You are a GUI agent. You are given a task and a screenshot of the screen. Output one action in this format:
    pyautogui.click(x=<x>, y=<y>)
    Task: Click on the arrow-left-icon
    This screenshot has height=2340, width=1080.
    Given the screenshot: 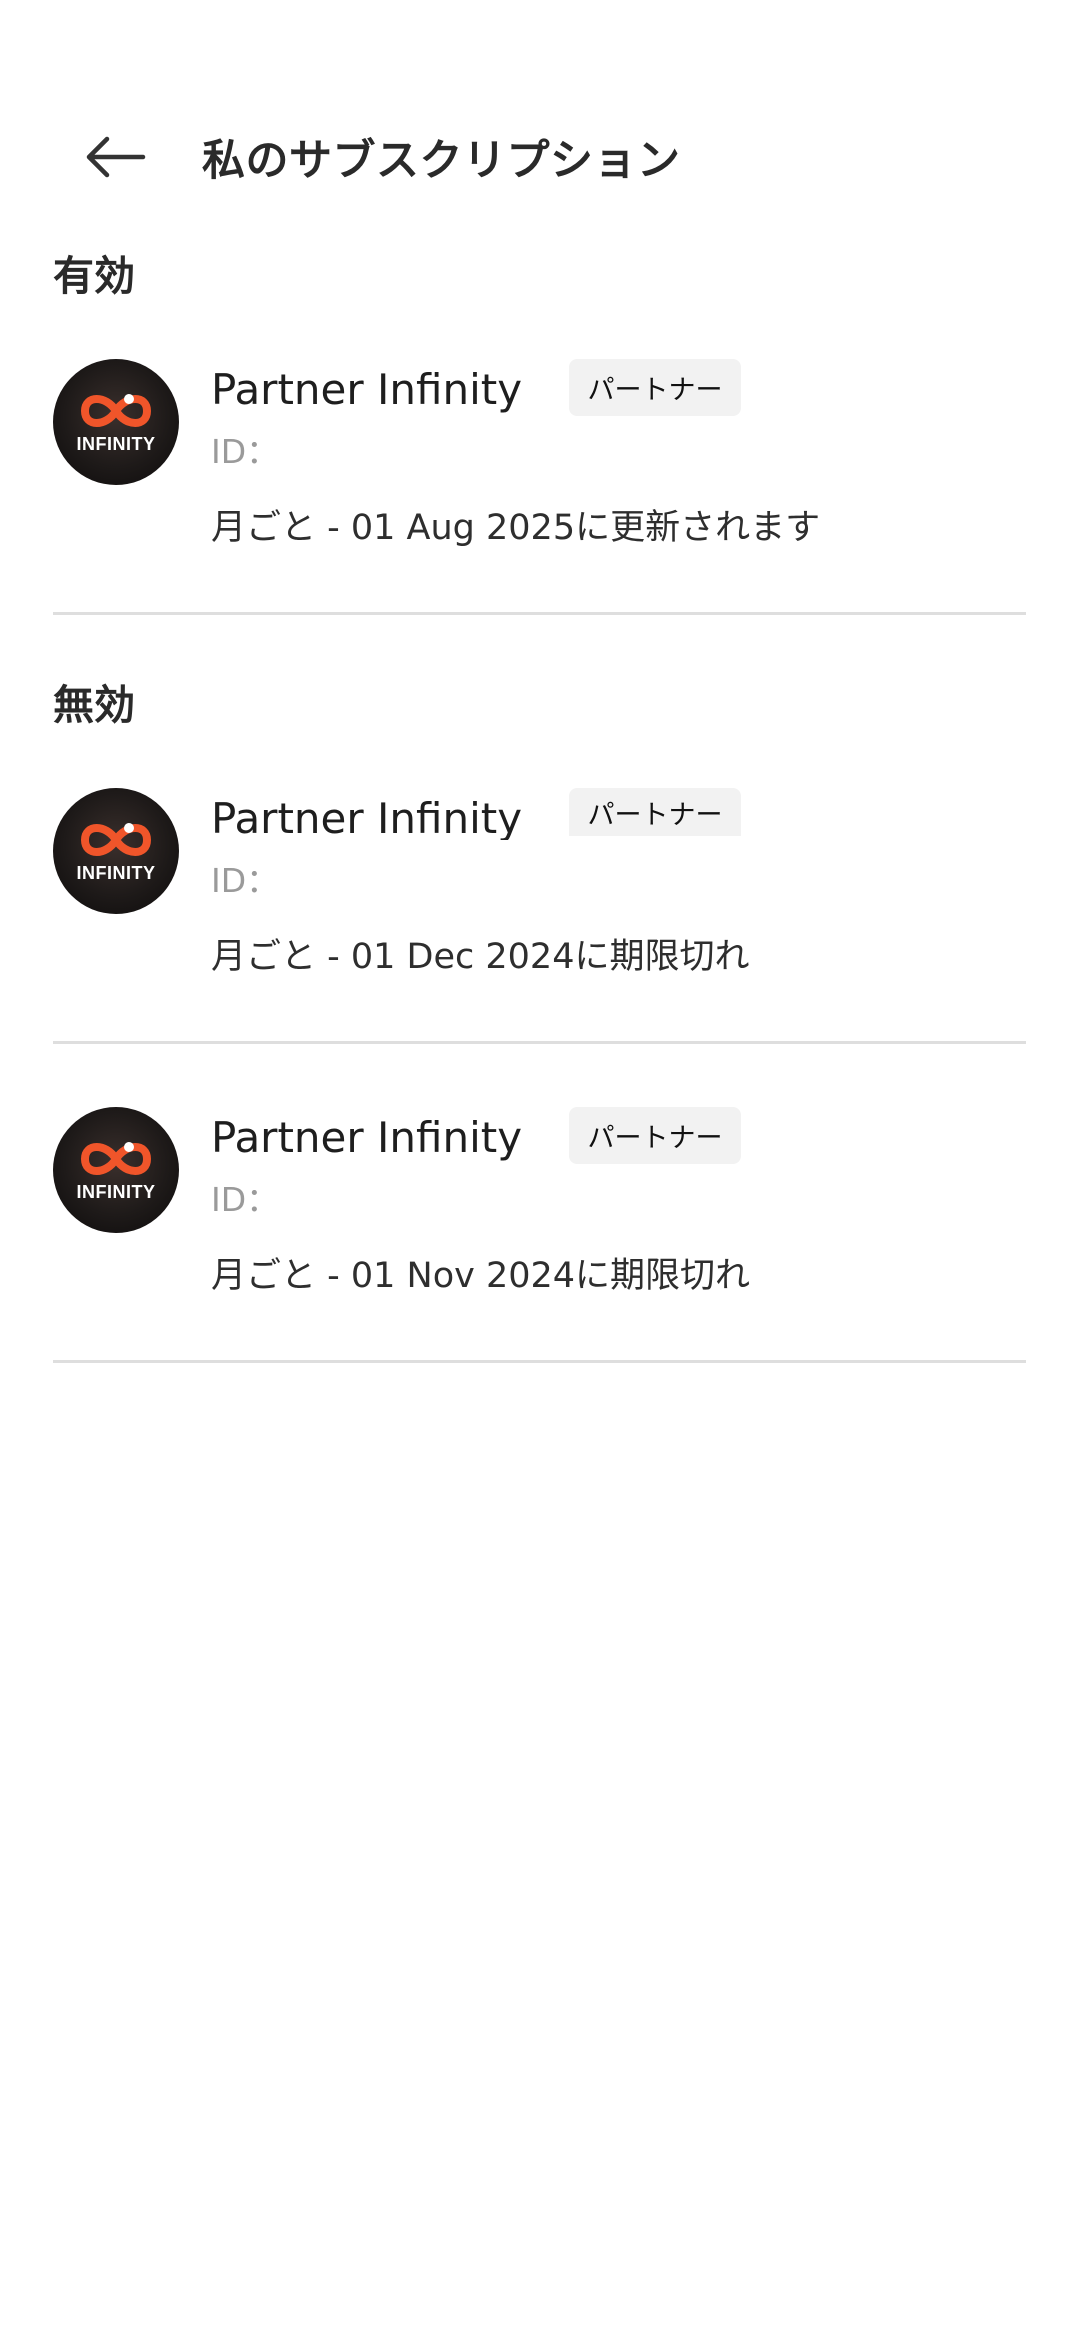 What is the action you would take?
    pyautogui.click(x=116, y=157)
    